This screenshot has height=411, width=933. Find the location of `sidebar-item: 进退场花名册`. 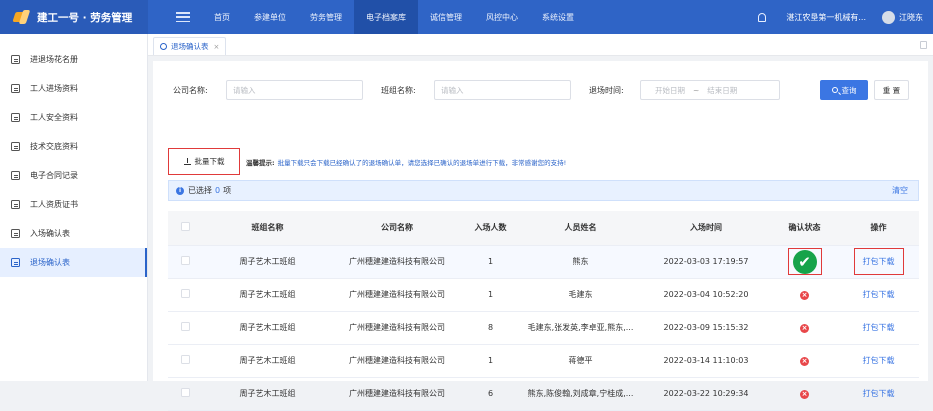

sidebar-item: 进退场花名册 is located at coordinates (73, 59).